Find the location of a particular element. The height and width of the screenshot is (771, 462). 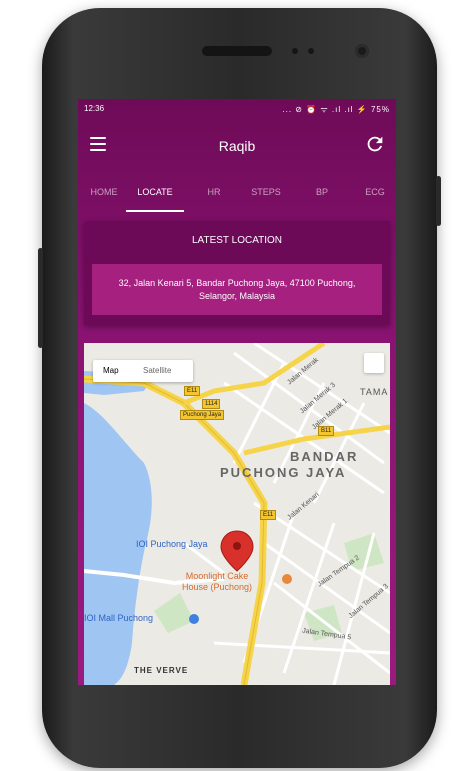

map-type-toggle: Map Satellite is located at coordinates (143, 371).